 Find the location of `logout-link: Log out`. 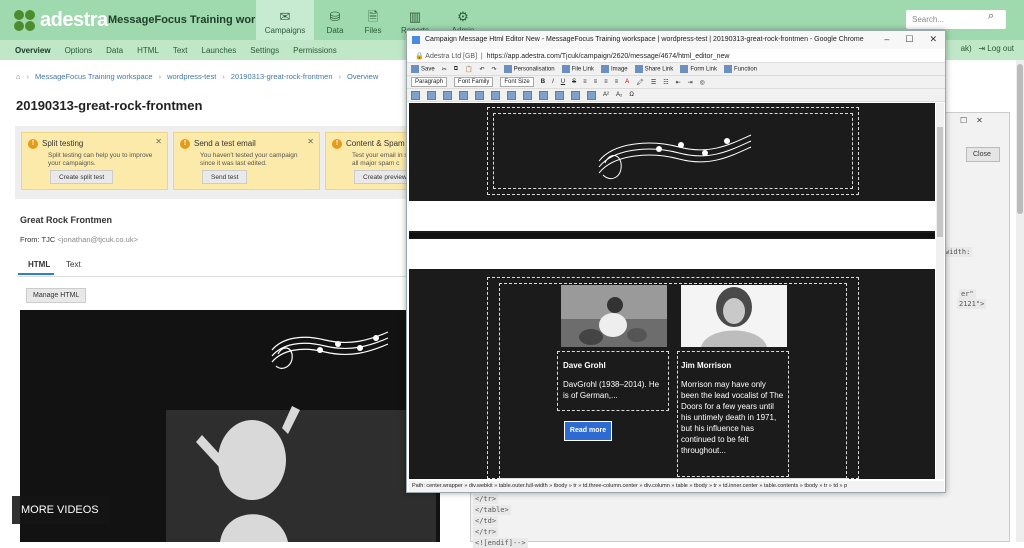

logout-link: Log out is located at coordinates (1000, 48).